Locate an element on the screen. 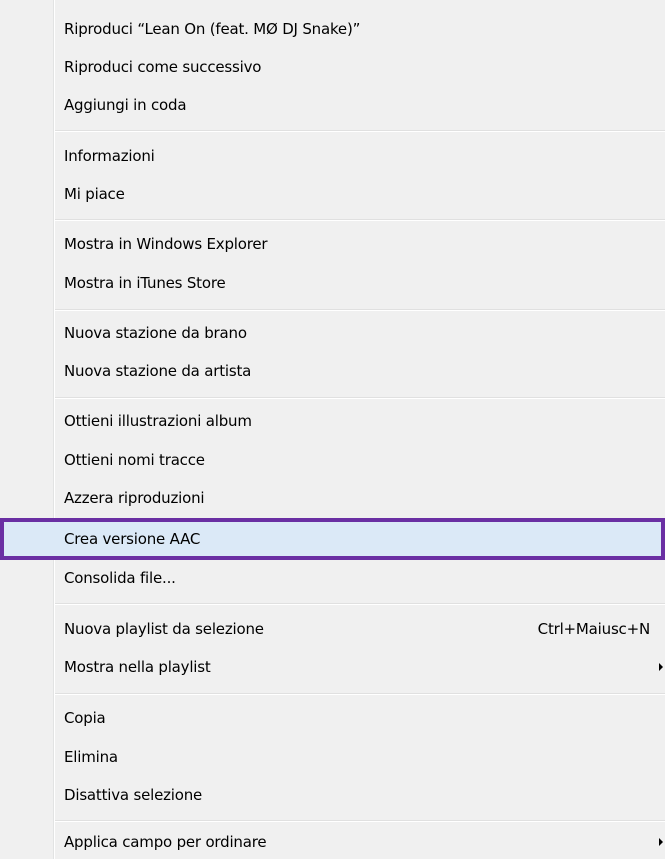  menu-item-label: Ottieni nomi tracce is located at coordinates (134, 460).